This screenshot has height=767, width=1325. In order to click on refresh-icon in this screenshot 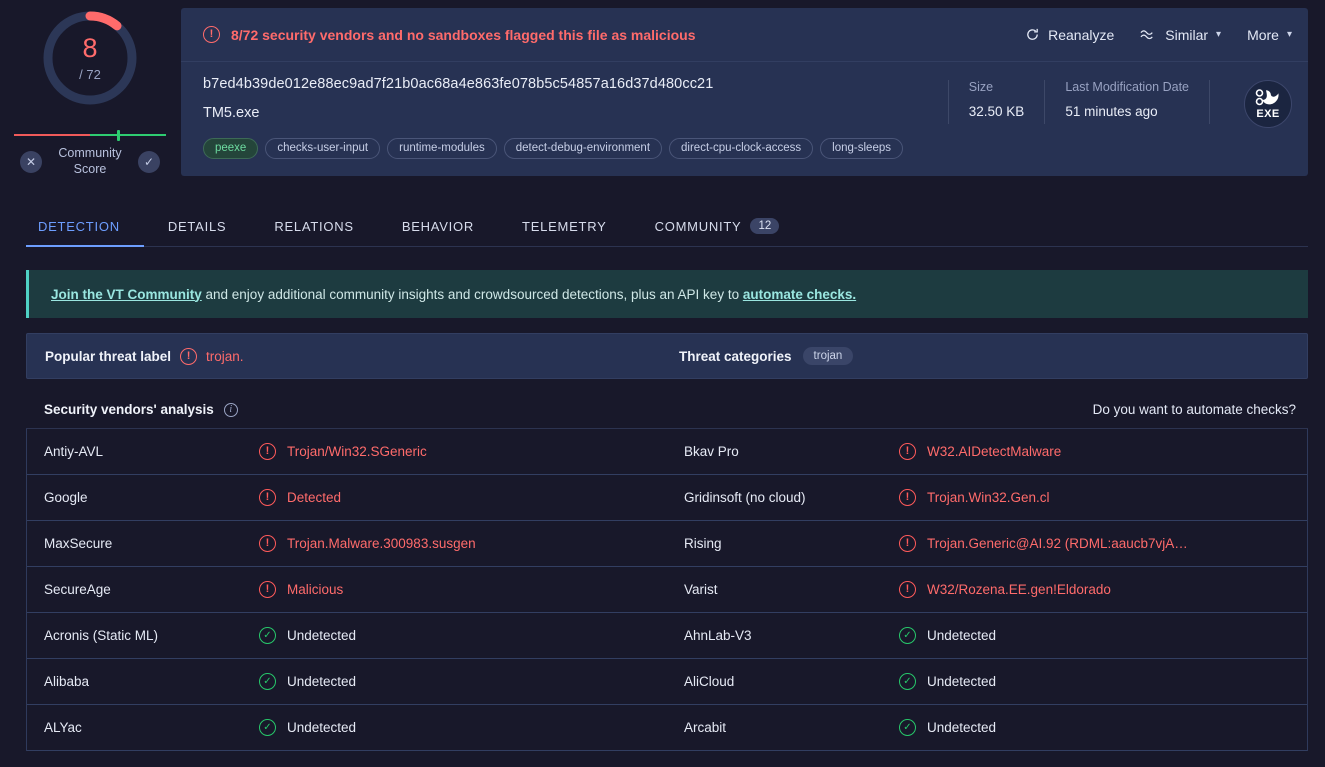, I will do `click(1032, 34)`.